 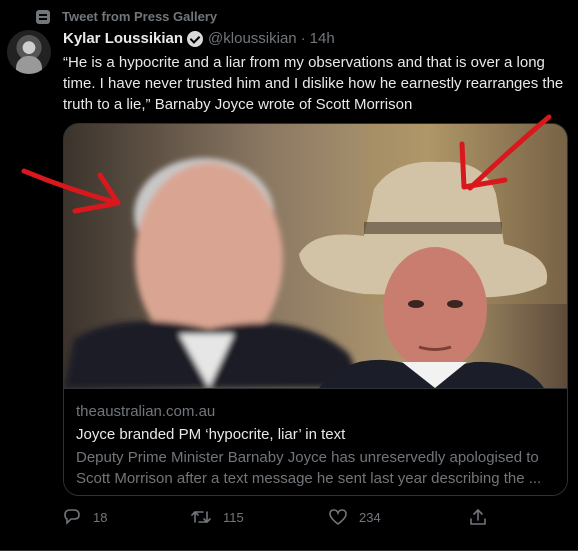 I want to click on share-icon, so click(x=478, y=517).